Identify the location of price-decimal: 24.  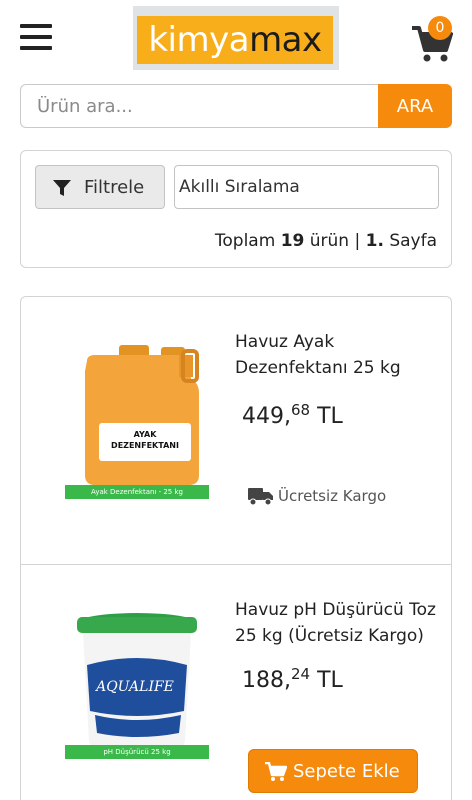
(300, 674).